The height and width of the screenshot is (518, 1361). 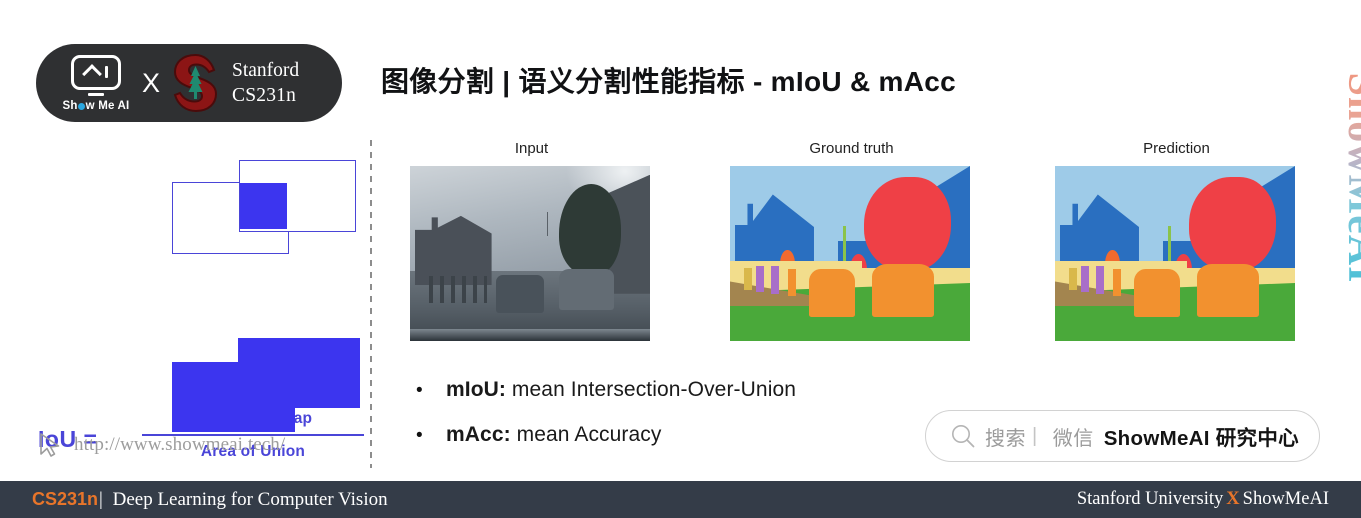 What do you see at coordinates (197, 305) in the screenshot?
I see `iou-diagram: IoU = Area of Overlap Area of Union` at bounding box center [197, 305].